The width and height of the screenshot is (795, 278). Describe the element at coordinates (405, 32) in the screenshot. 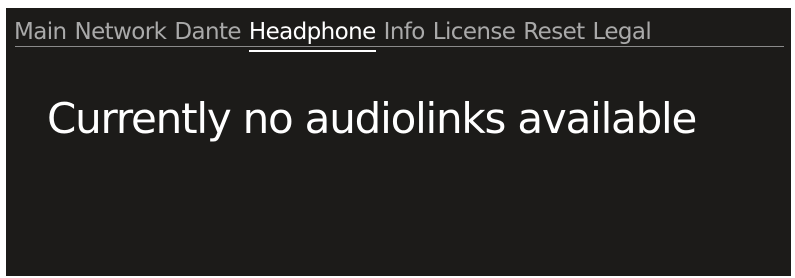

I see `tab-info: Info` at that location.